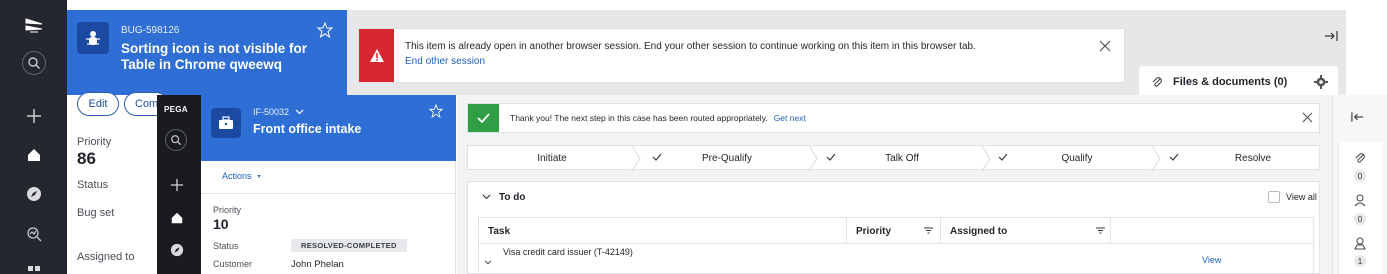 This screenshot has height=274, width=1387. I want to click on back-nav-rail, so click(33, 137).